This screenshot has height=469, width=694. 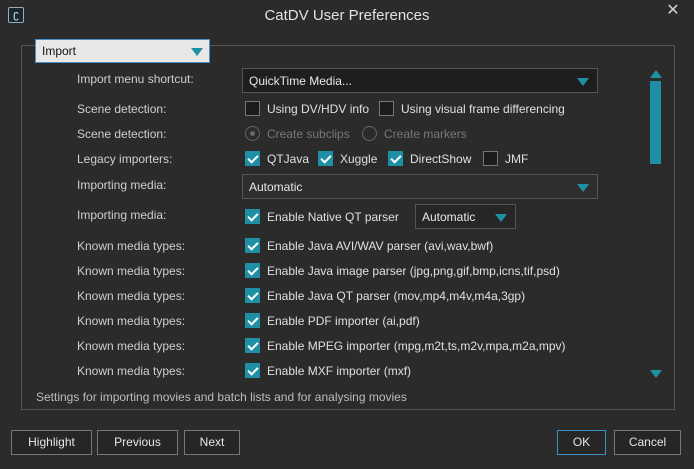 What do you see at coordinates (135, 79) in the screenshot?
I see `row-label: Import menu shortcut:` at bounding box center [135, 79].